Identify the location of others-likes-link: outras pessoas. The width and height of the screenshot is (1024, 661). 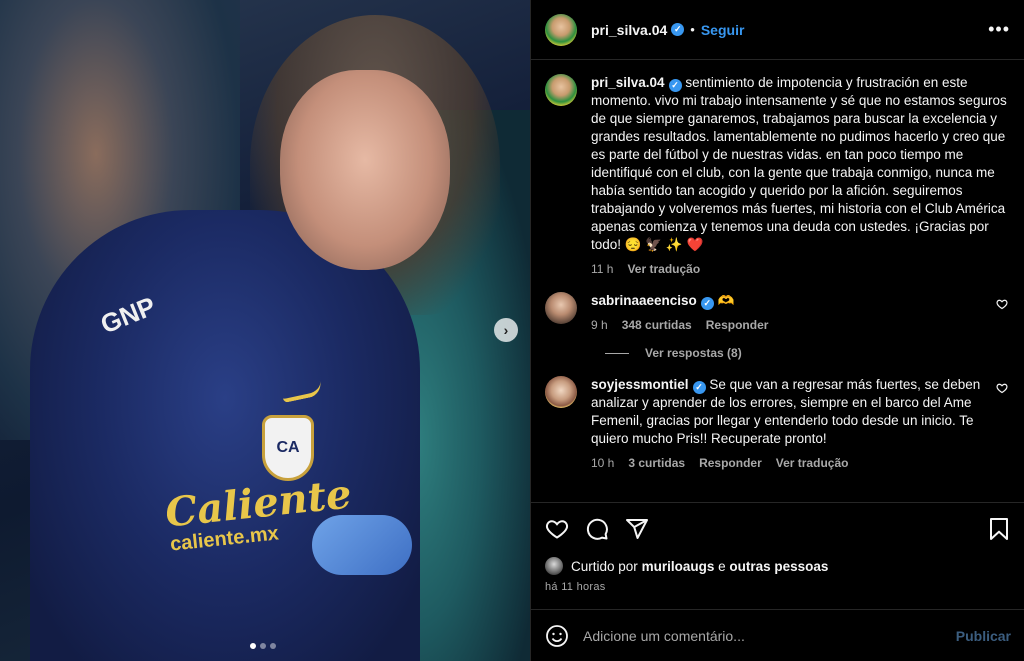
(778, 566).